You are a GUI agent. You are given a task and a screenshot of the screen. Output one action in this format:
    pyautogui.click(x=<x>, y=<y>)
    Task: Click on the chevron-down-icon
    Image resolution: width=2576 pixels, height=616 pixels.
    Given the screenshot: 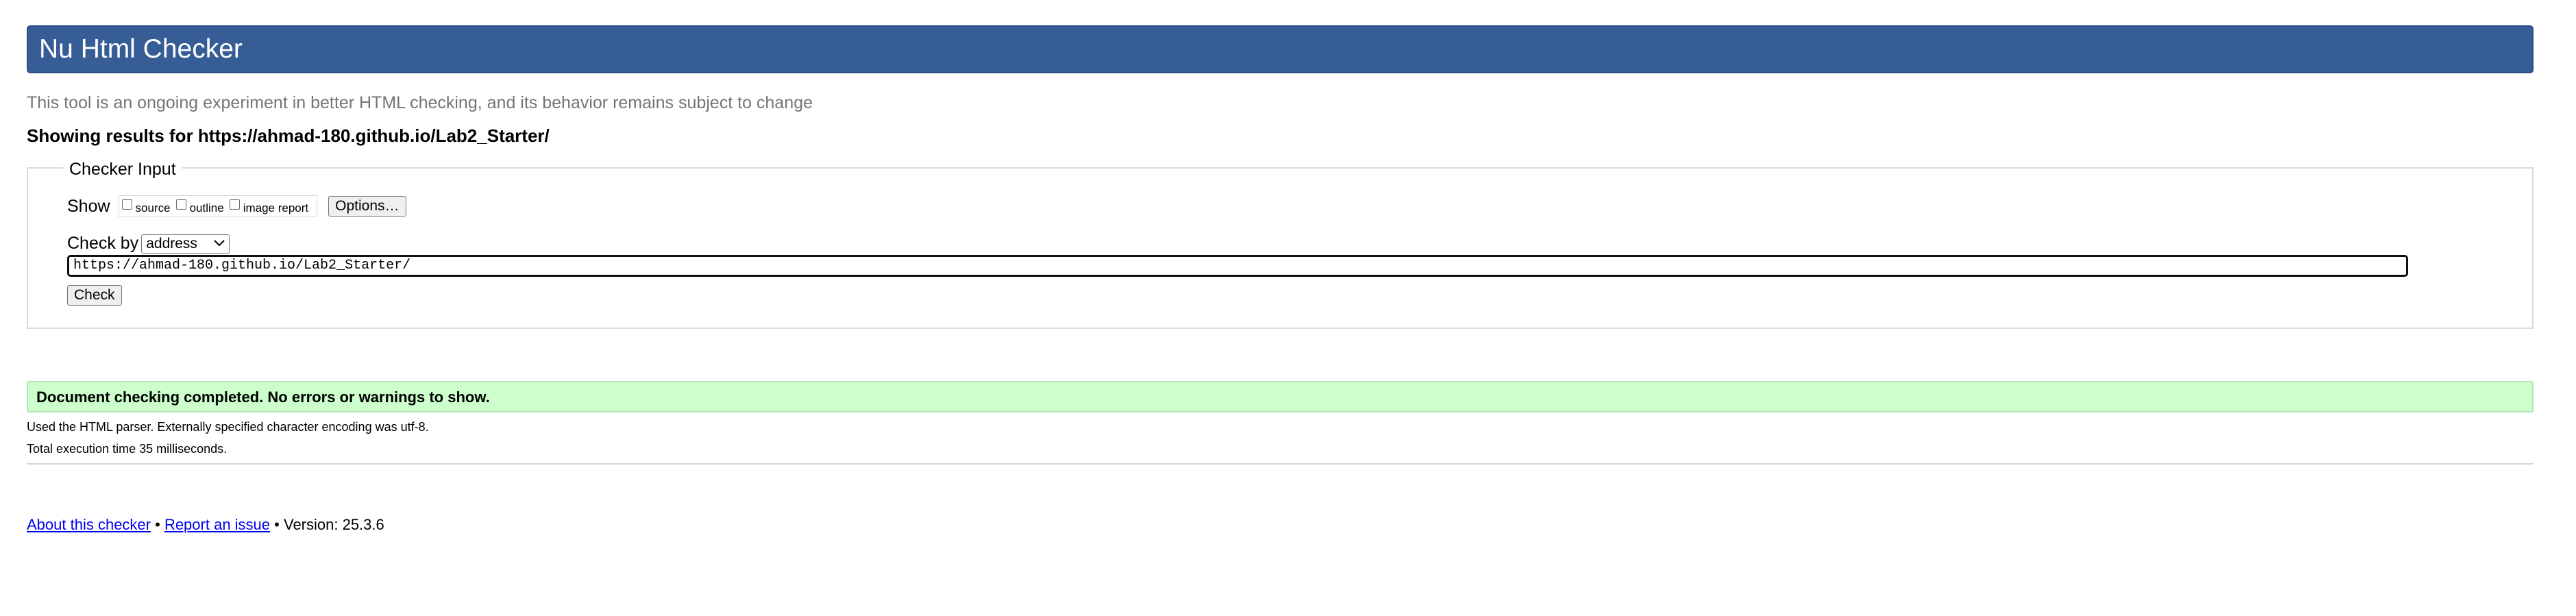 What is the action you would take?
    pyautogui.click(x=220, y=243)
    